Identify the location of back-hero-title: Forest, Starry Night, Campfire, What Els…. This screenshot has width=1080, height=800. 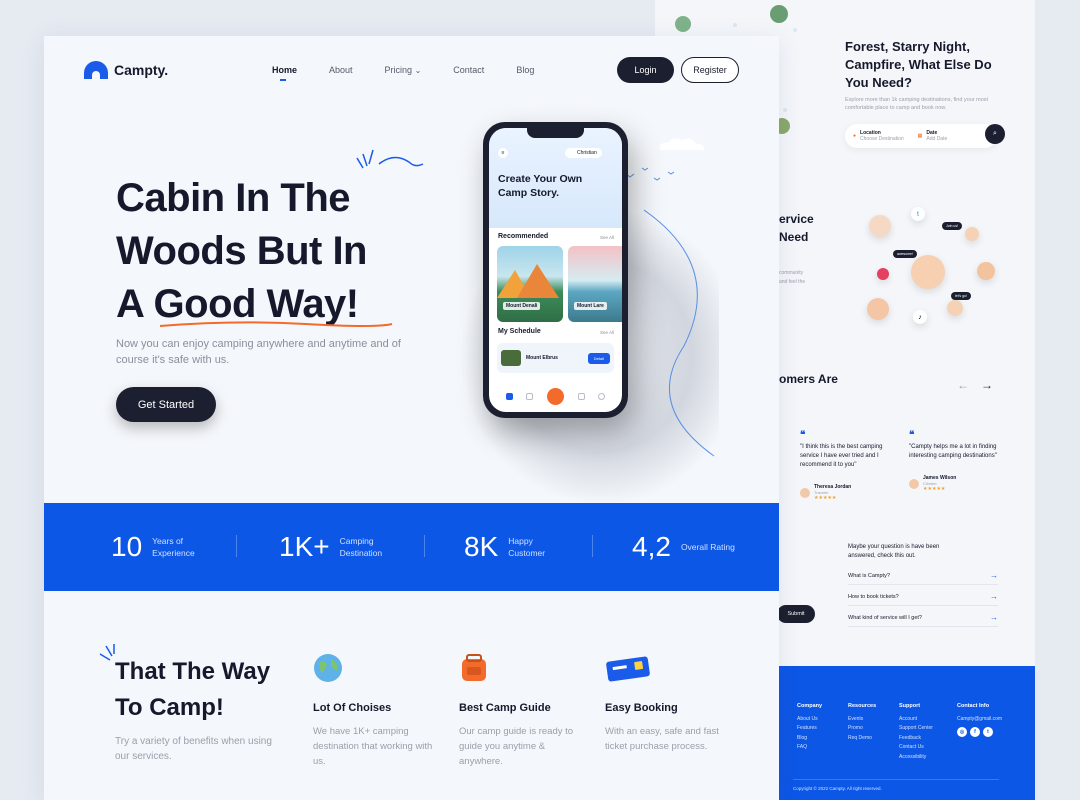
(918, 64).